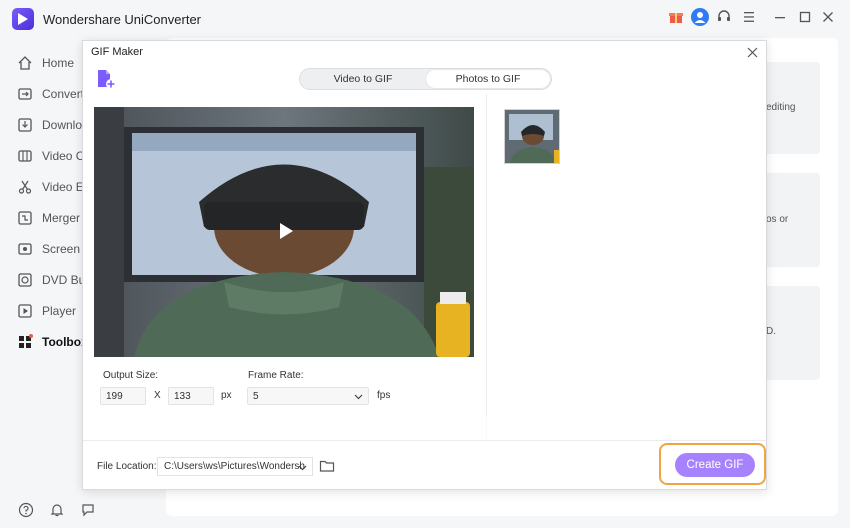 This screenshot has width=850, height=528. What do you see at coordinates (64, 280) in the screenshot?
I see `sidebar-item-label: DVD Bu` at bounding box center [64, 280].